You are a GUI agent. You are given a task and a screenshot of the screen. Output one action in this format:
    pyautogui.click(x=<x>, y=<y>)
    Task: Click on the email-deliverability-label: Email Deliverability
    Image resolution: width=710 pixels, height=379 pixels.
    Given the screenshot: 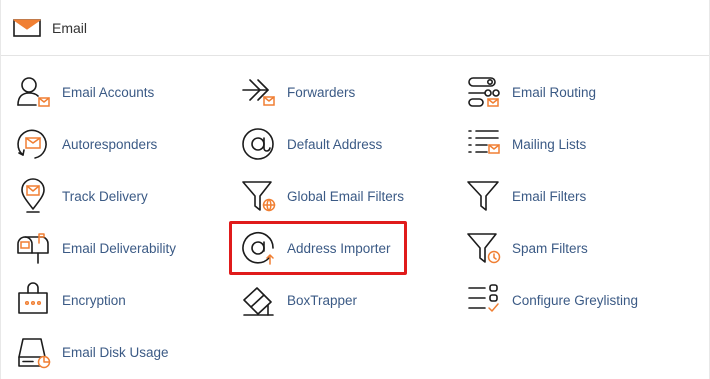 What is the action you would take?
    pyautogui.click(x=119, y=248)
    